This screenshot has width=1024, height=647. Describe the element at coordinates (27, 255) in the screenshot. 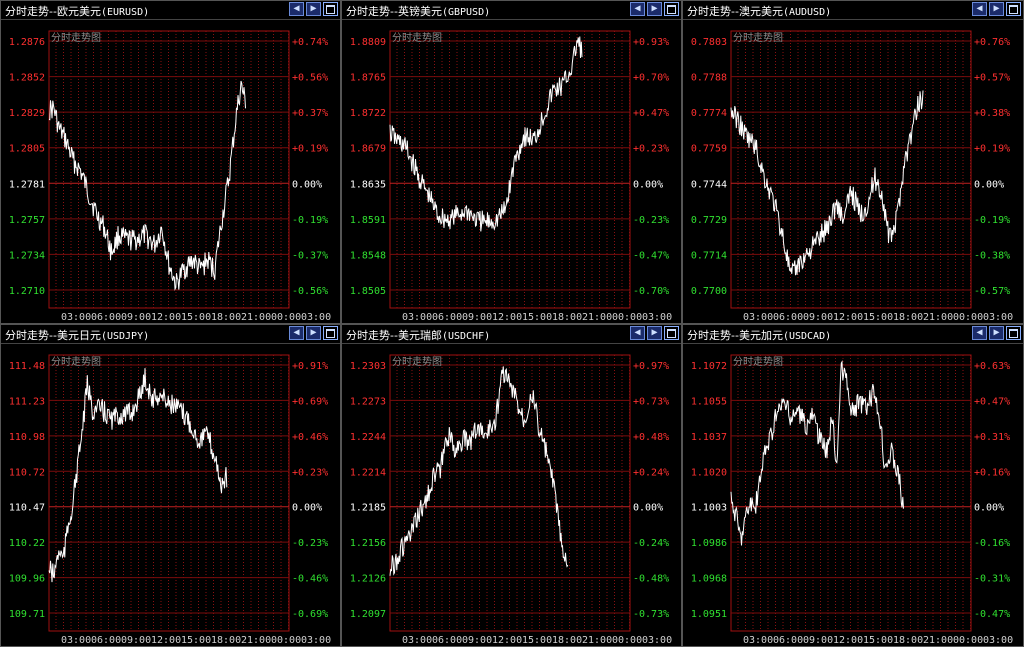

I see `price-tick-label: 1.2734` at that location.